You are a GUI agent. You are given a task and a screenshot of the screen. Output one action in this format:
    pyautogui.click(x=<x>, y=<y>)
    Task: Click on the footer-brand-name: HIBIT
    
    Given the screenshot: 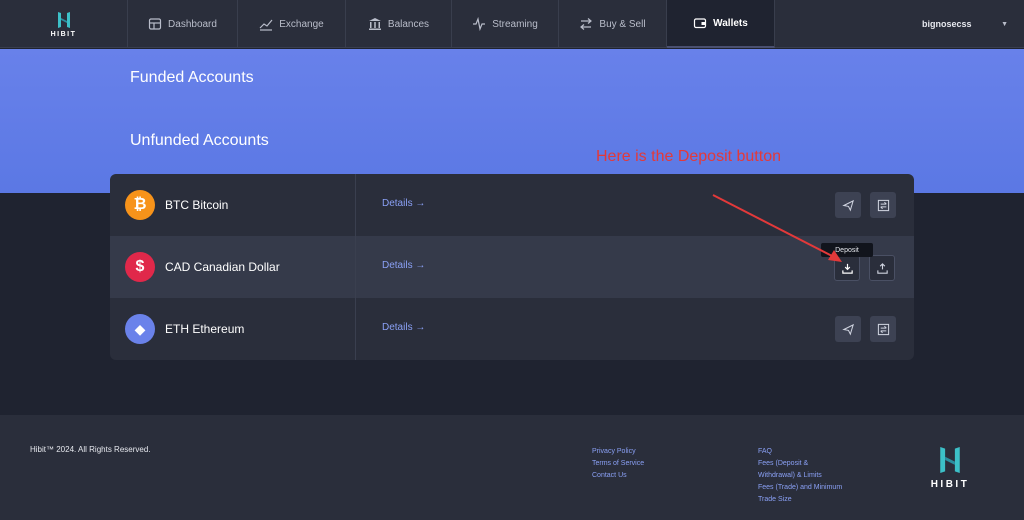 What is the action you would take?
    pyautogui.click(x=950, y=484)
    